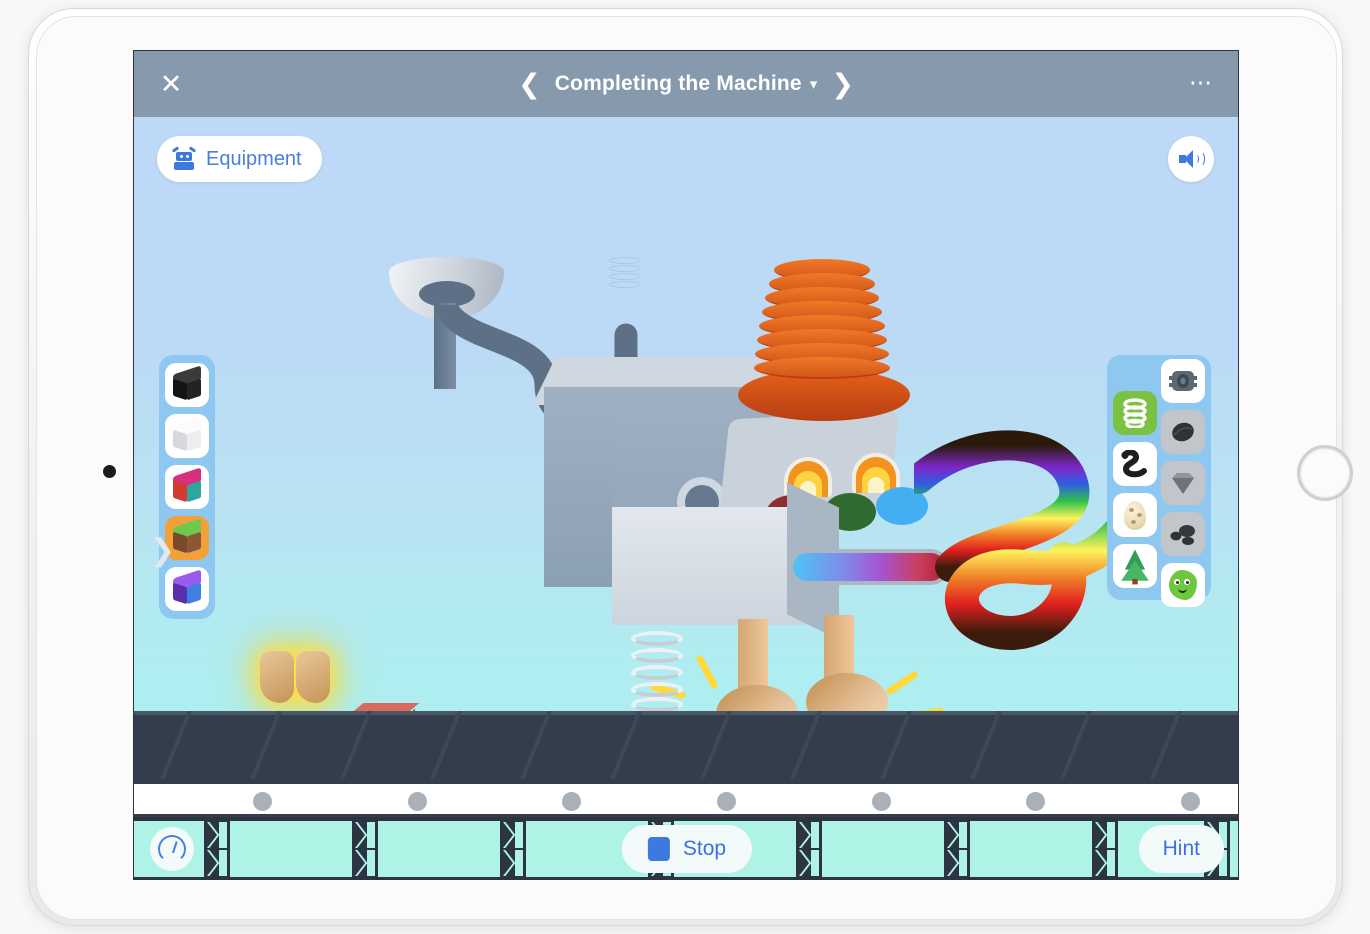  I want to click on chevron-down-icon: ▾, so click(814, 84).